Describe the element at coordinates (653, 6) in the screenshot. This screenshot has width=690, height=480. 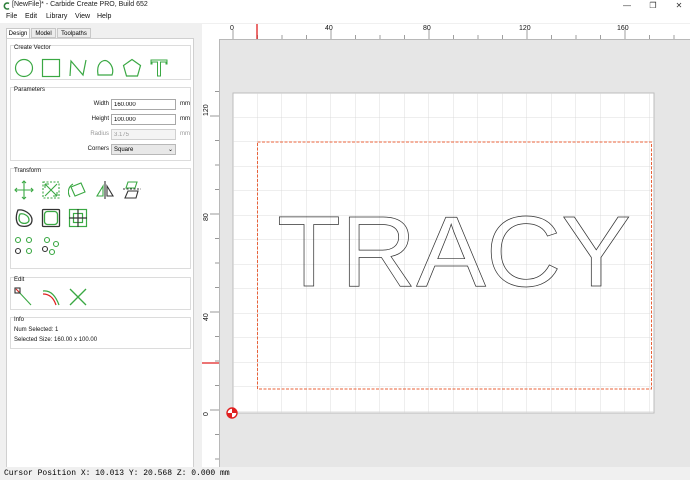
I see `restore-button: ❐` at that location.